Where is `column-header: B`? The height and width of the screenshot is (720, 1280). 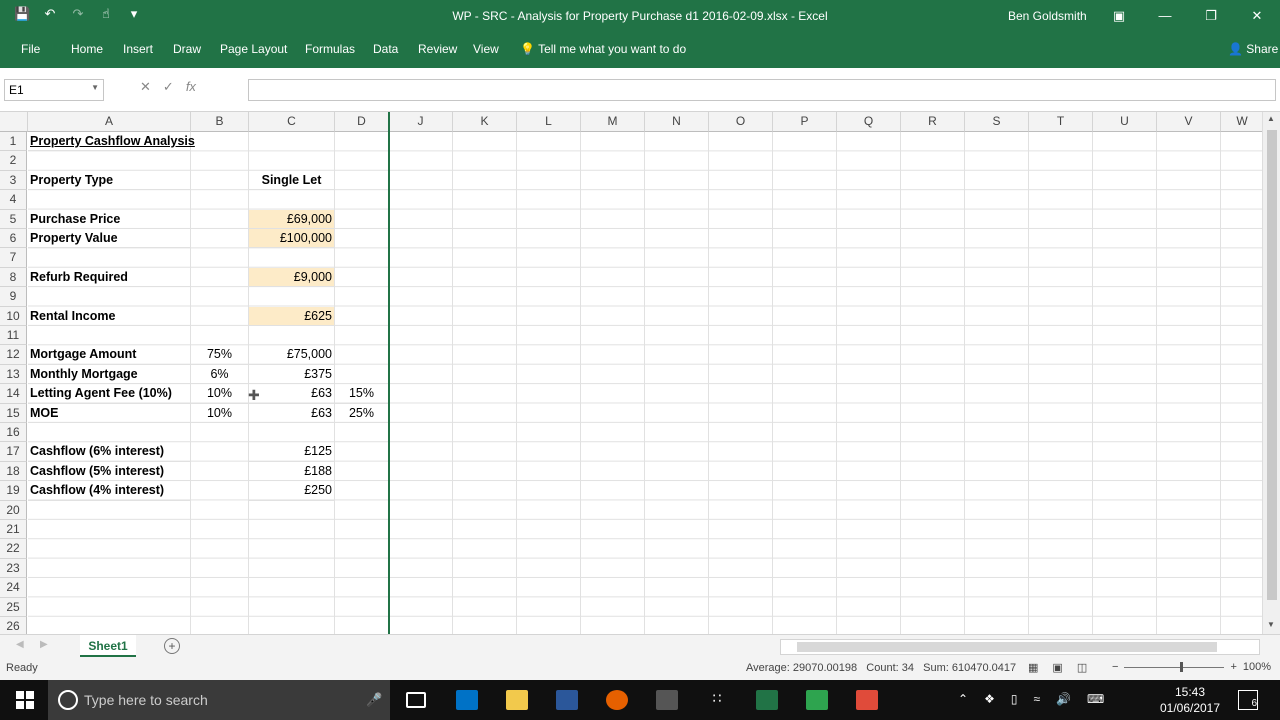 column-header: B is located at coordinates (220, 122).